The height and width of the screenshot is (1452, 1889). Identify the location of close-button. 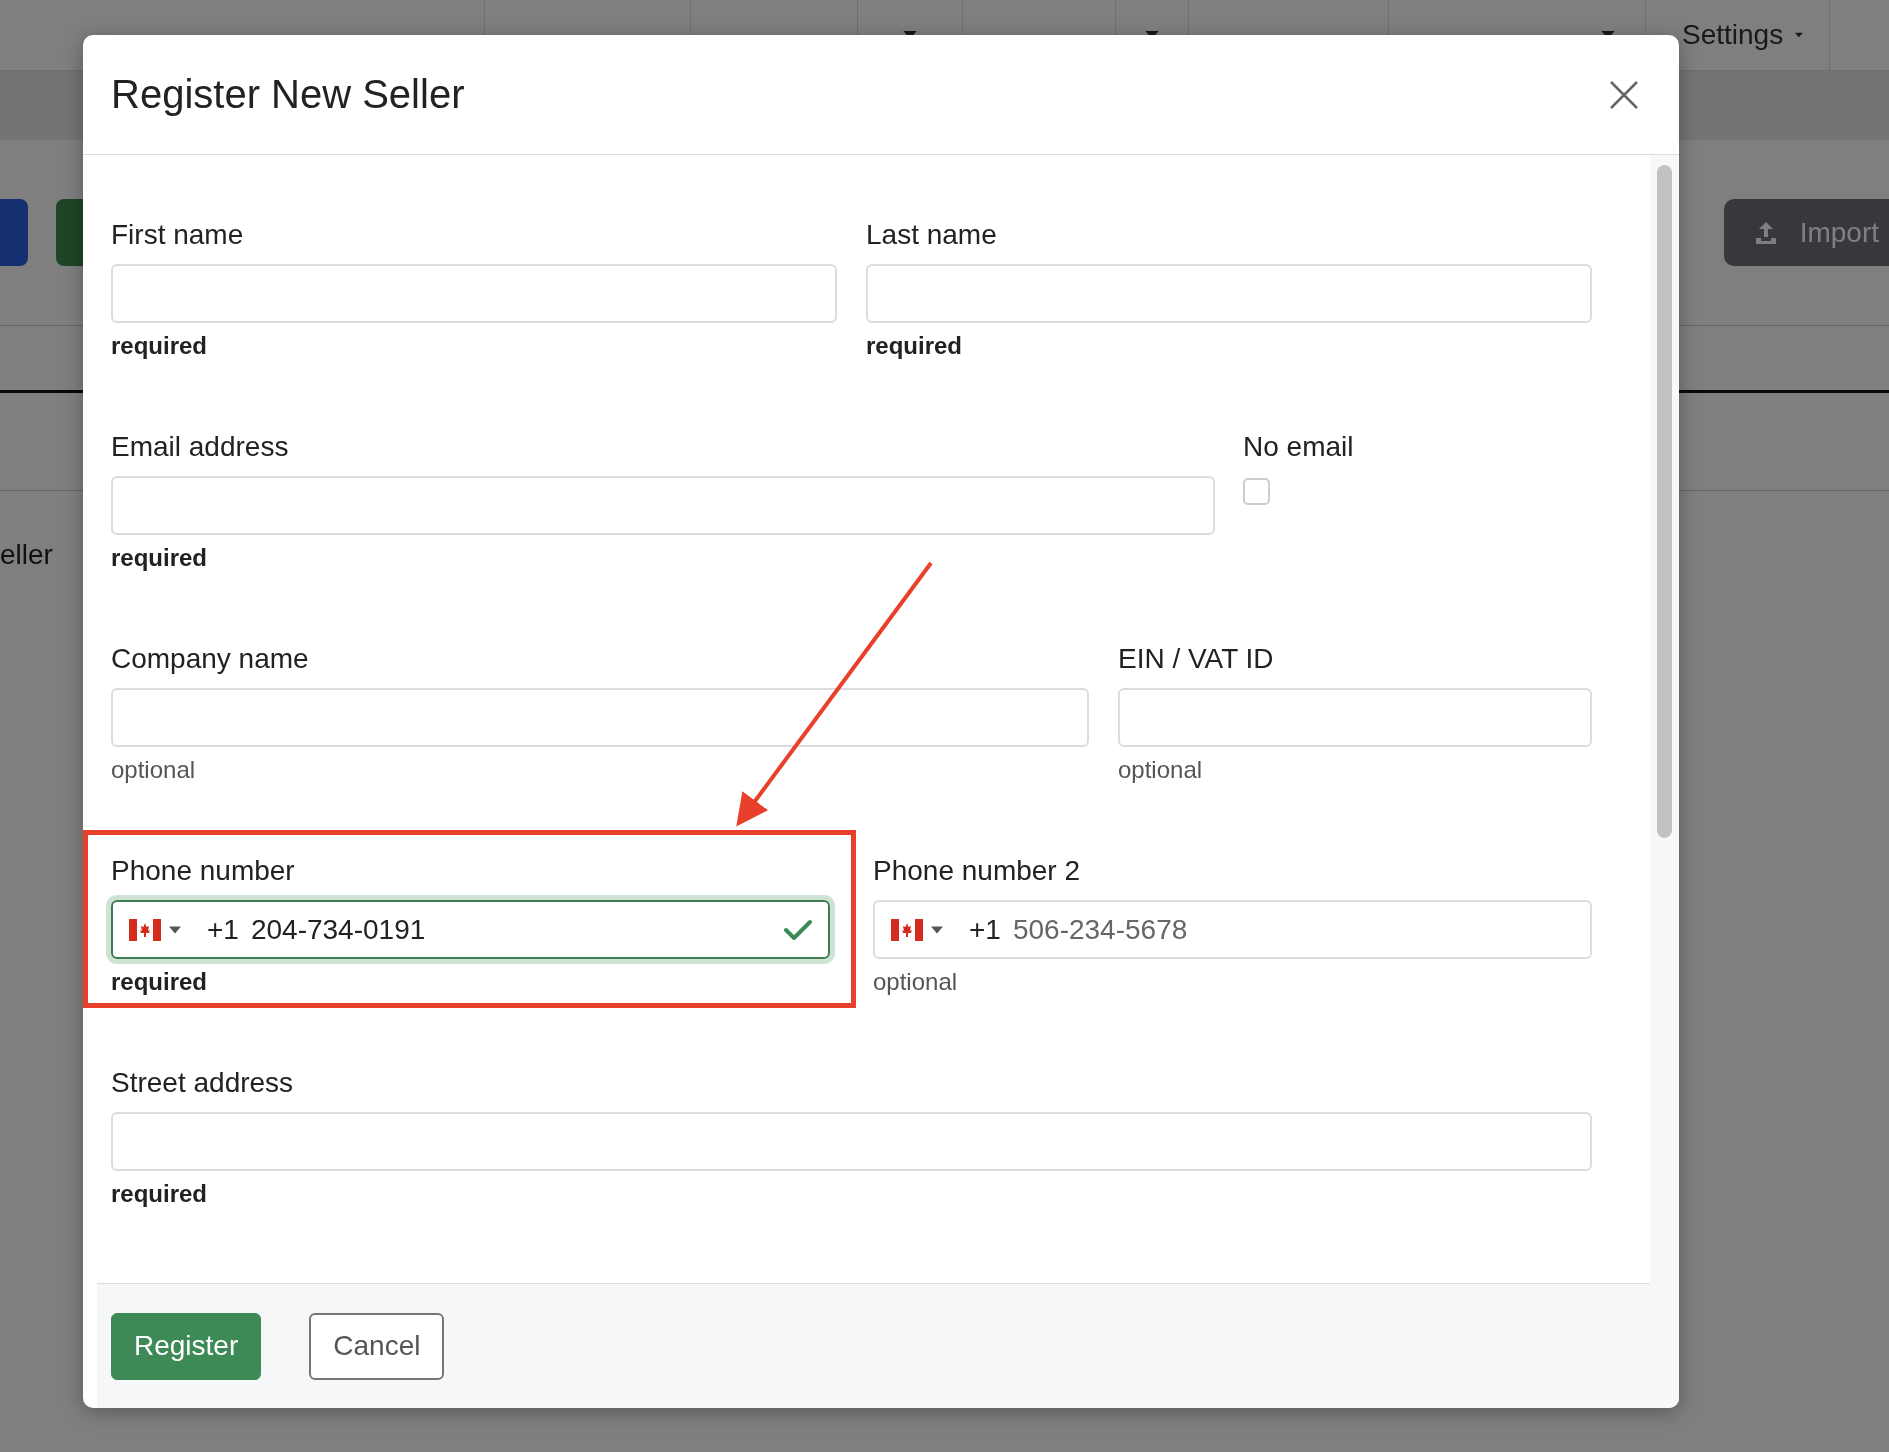
(1624, 94).